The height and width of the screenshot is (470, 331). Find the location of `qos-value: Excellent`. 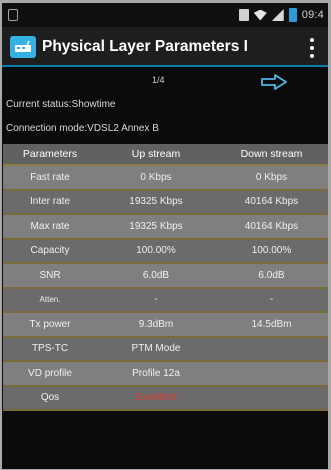

qos-value: Excellent is located at coordinates (156, 398).